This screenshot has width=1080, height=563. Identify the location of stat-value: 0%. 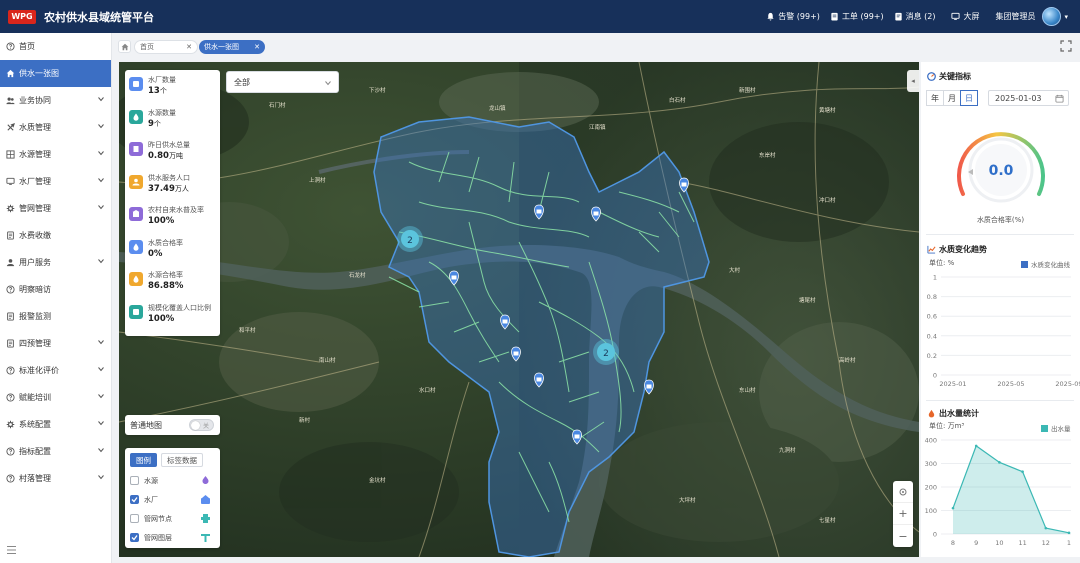
(155, 253).